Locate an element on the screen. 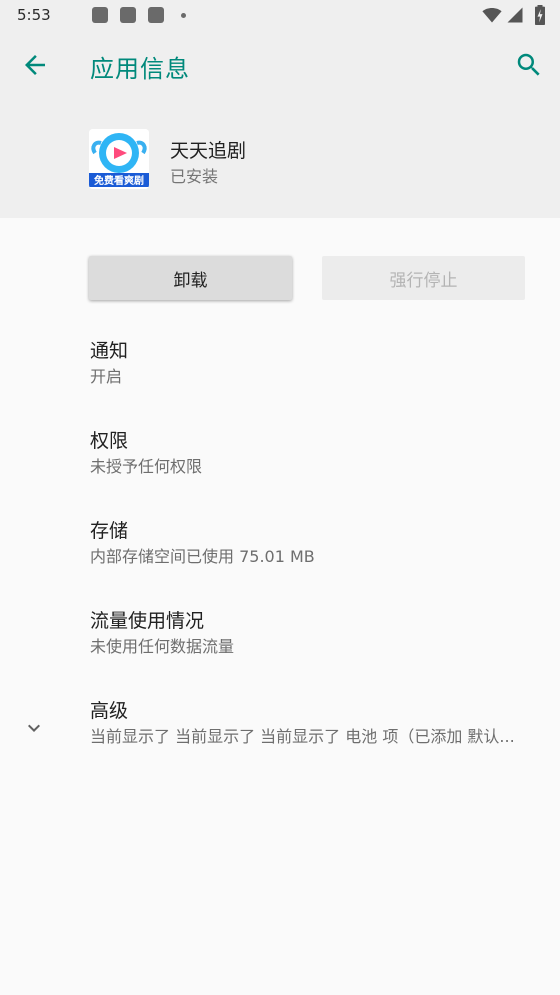 The height and width of the screenshot is (995, 560). page-title: 应用信息 is located at coordinates (140, 69).